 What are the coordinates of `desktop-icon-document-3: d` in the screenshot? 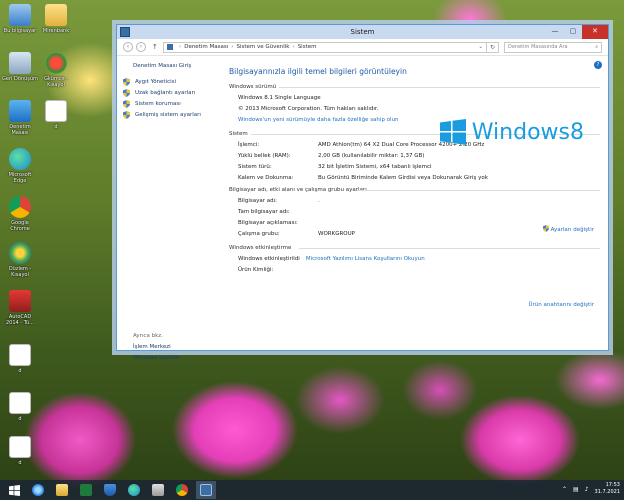 It's located at (20, 407).